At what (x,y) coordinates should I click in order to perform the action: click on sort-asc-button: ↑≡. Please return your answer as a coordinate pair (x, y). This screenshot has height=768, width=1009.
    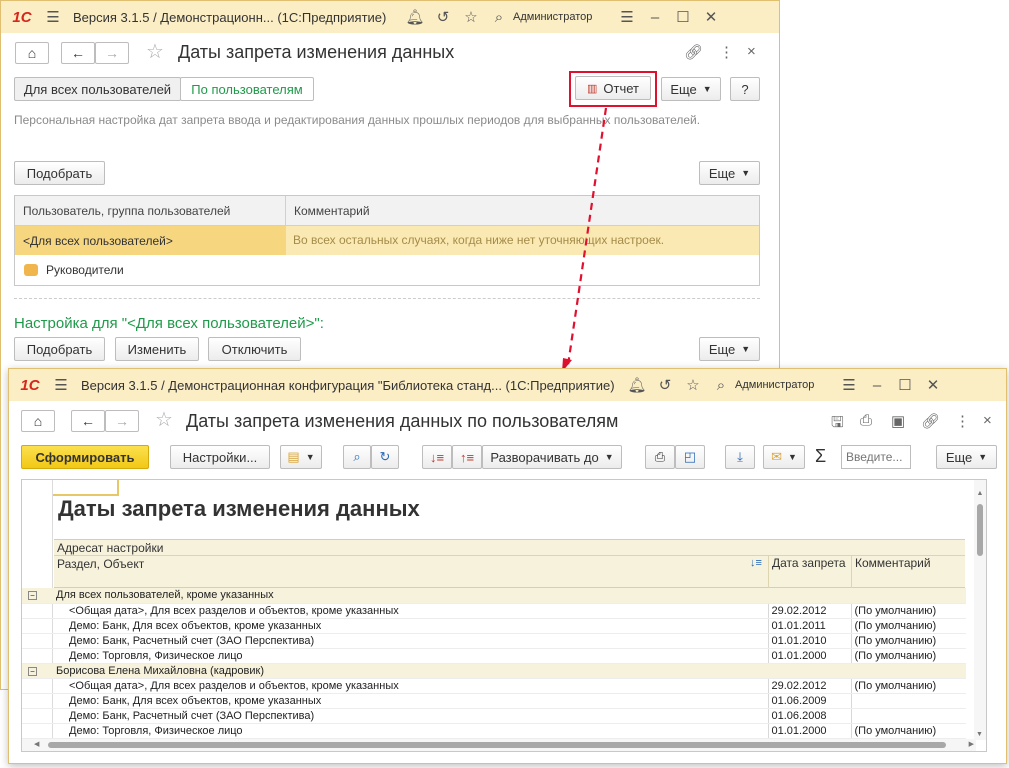
    Looking at the image, I should click on (467, 457).